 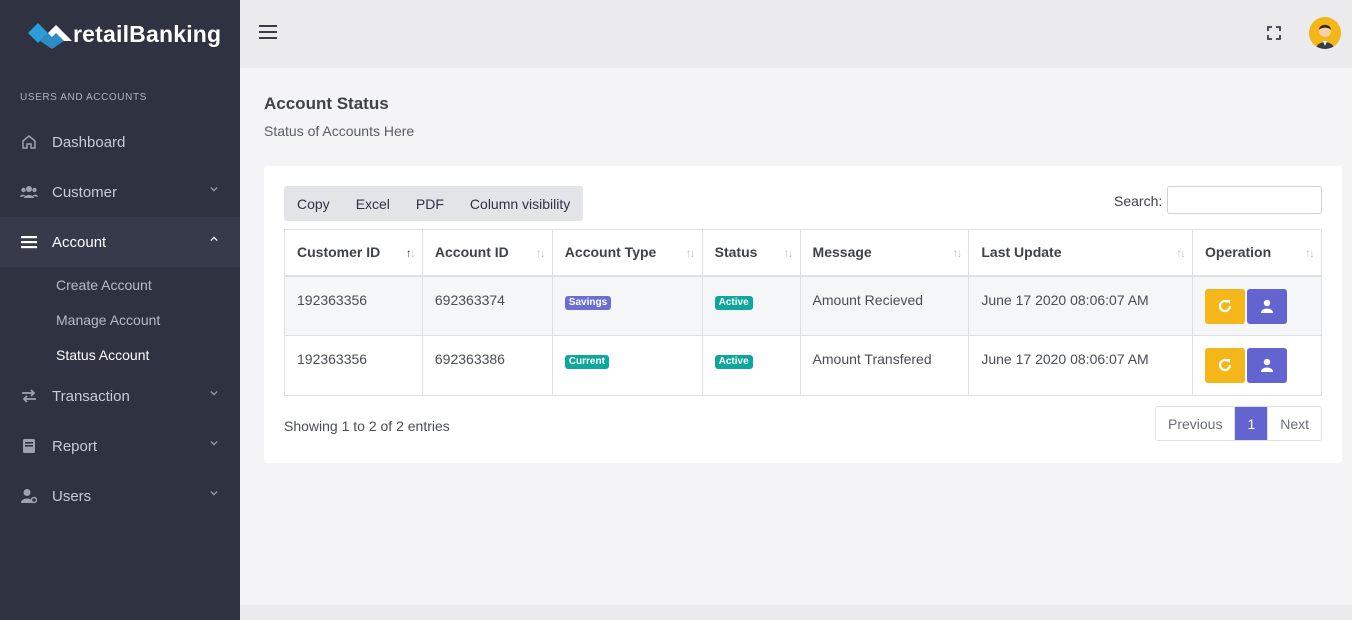 What do you see at coordinates (487, 253) in the screenshot?
I see `column-header-account-id: Account ID ↑↓` at bounding box center [487, 253].